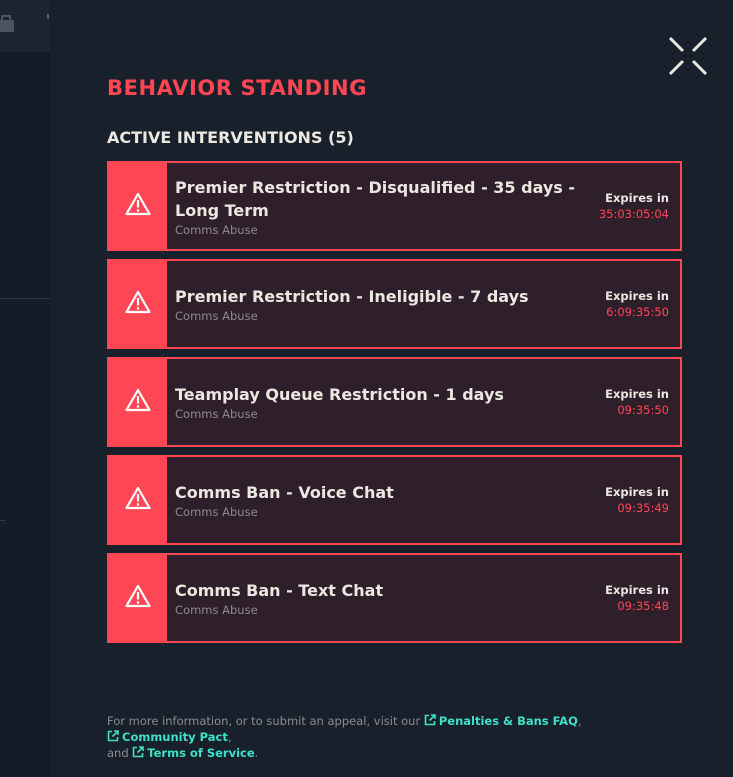 The width and height of the screenshot is (733, 777). What do you see at coordinates (639, 500) in the screenshot?
I see `intervention-expiry: Expires in 09:35:49` at bounding box center [639, 500].